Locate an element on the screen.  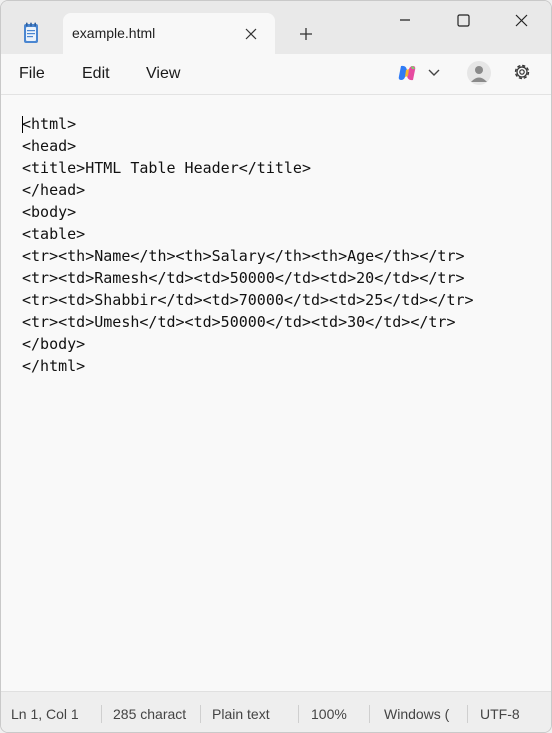
code-line: </body> is located at coordinates (54, 344).